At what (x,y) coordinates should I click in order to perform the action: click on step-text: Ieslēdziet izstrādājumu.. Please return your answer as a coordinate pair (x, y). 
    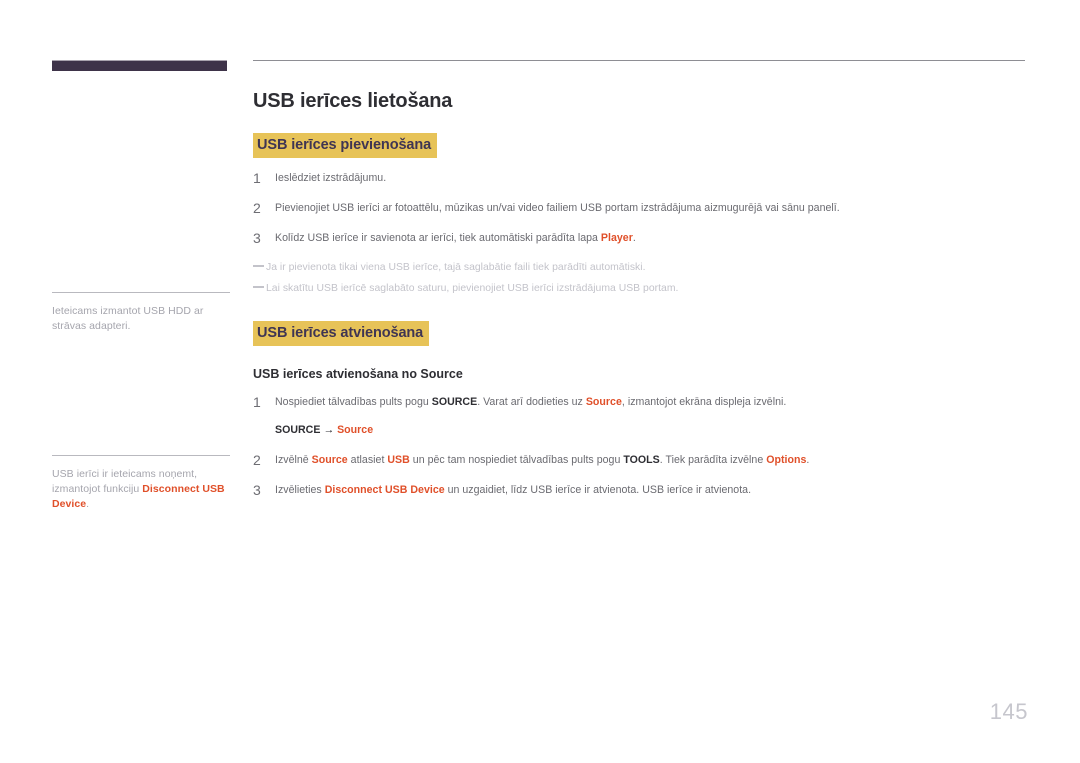
    Looking at the image, I should click on (650, 178).